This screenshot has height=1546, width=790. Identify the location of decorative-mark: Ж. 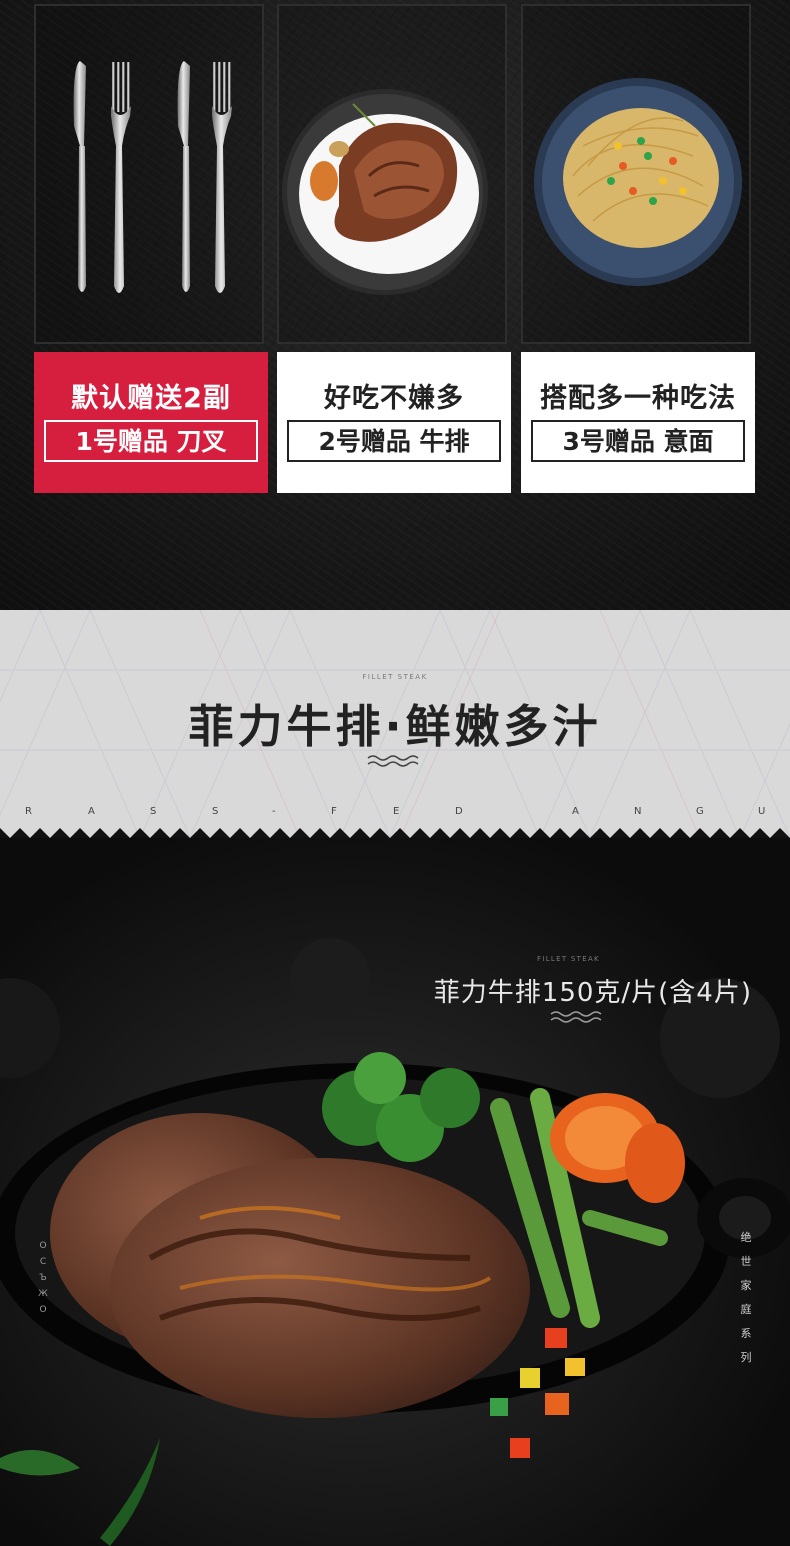
(43, 1294).